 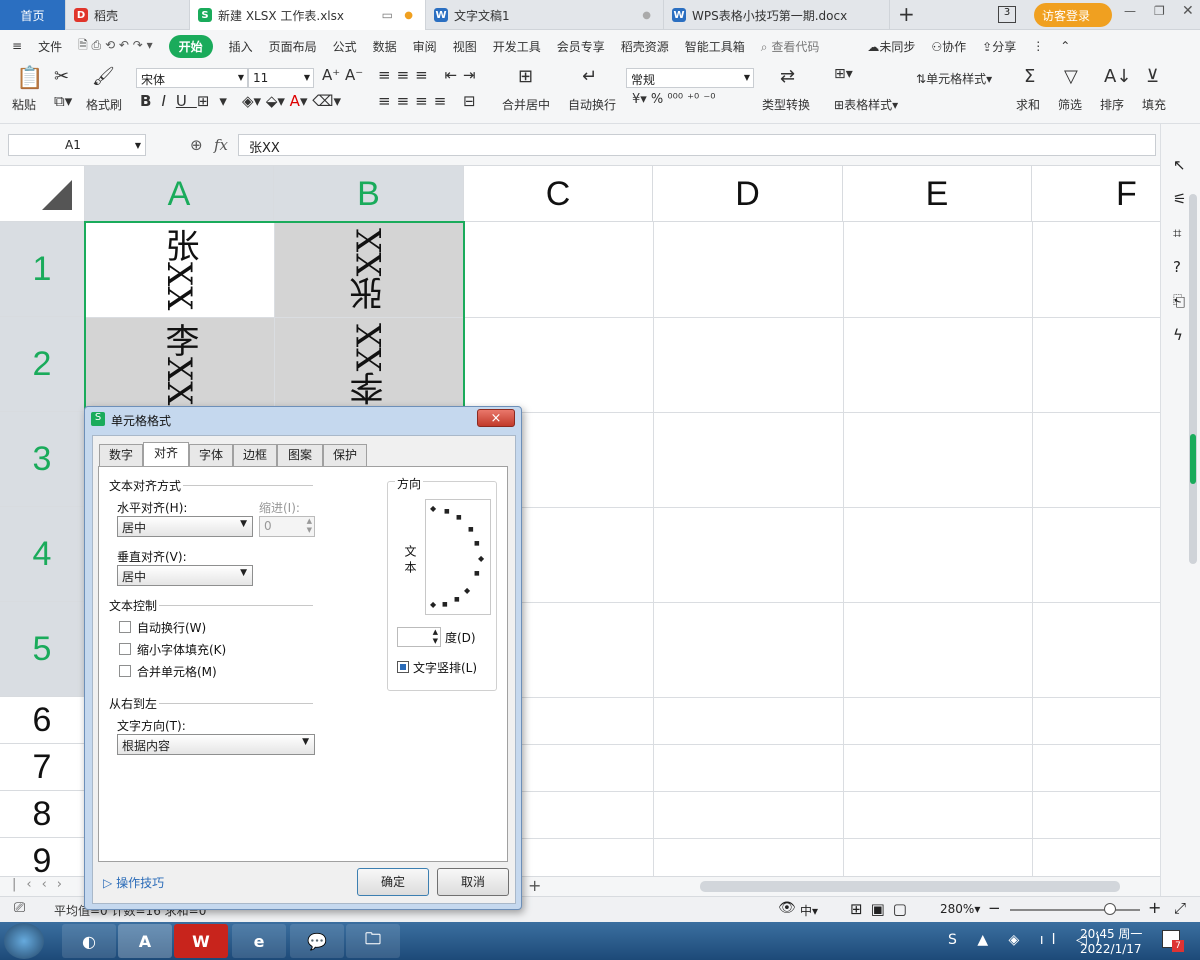 What do you see at coordinates (125, 671) in the screenshot?
I see `merge-checkbox` at bounding box center [125, 671].